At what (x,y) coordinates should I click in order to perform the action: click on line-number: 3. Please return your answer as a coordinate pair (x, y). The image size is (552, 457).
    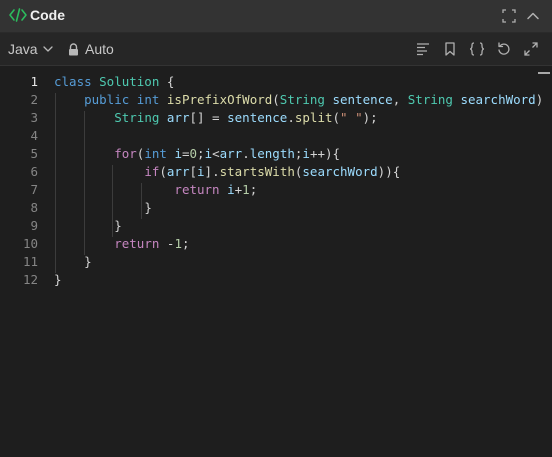
    Looking at the image, I should click on (34, 117).